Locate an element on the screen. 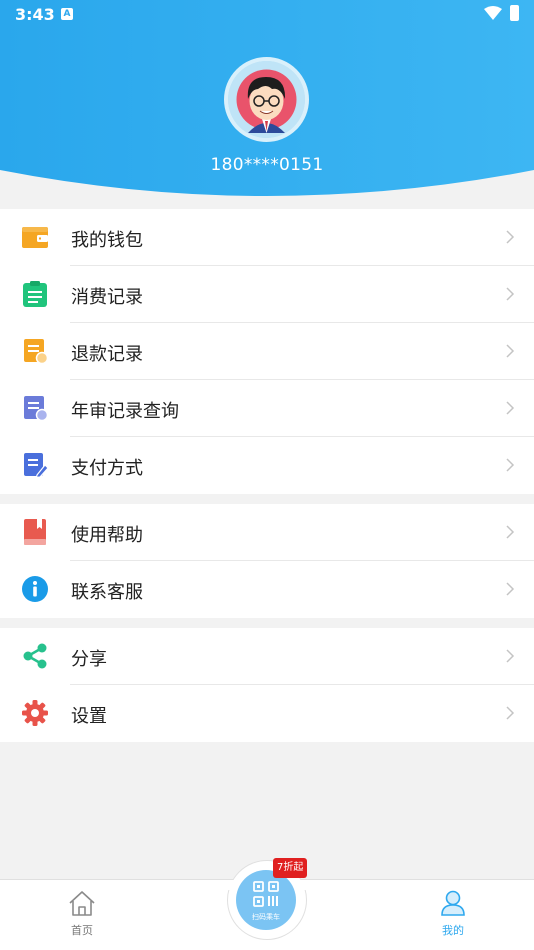  status-time: 3:43 is located at coordinates (35, 14).